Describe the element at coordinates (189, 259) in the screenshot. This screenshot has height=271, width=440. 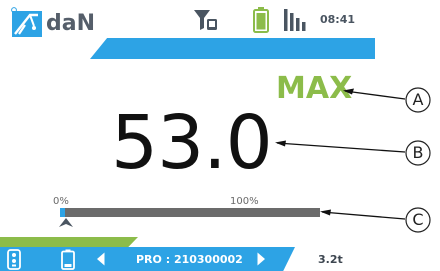
I see `device-id-label: PRO : 210300002` at that location.